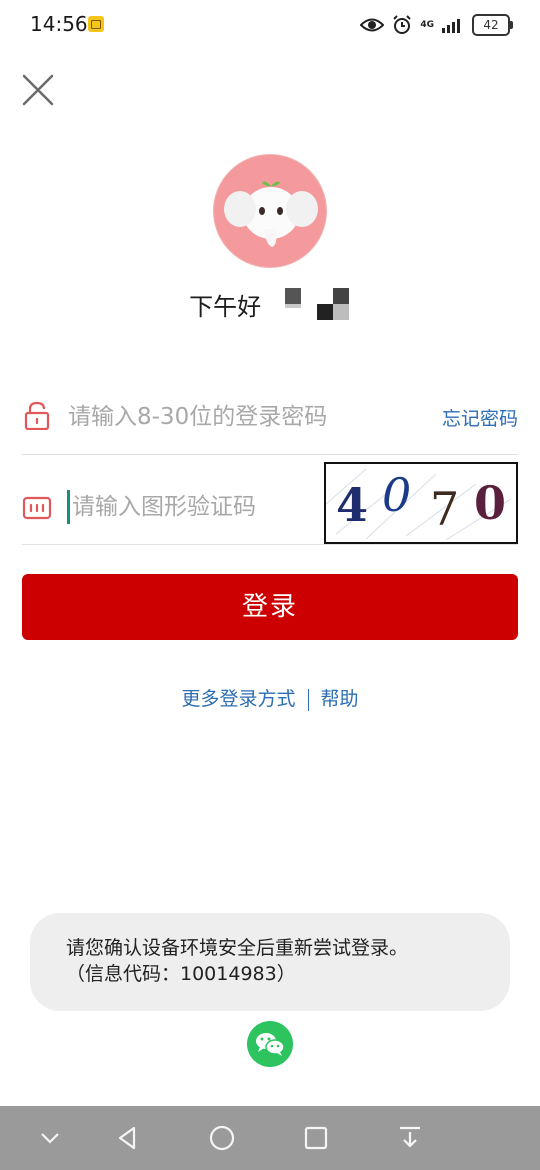  I want to click on toast-line-2: （信息代码：10014983）, so click(181, 974).